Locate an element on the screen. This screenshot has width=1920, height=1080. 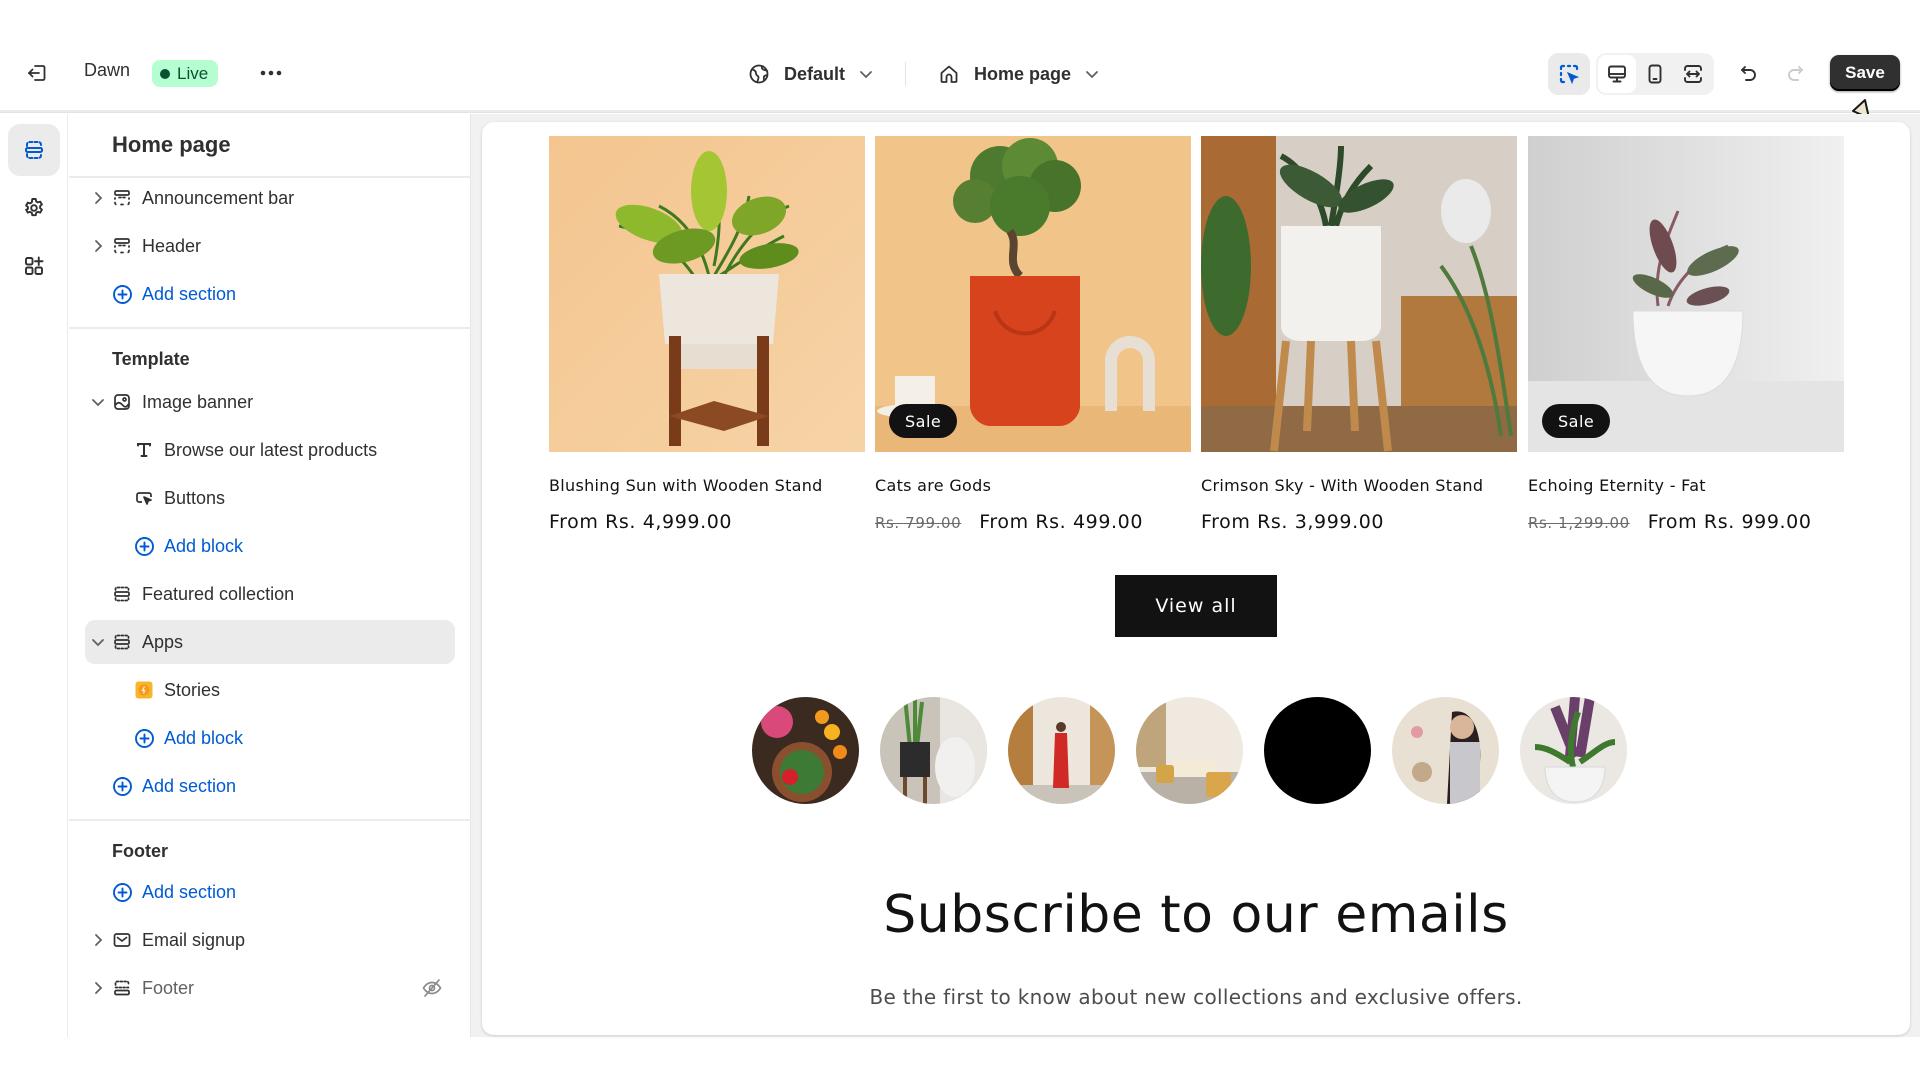
add-section-header-button: Add section is located at coordinates (270, 294).